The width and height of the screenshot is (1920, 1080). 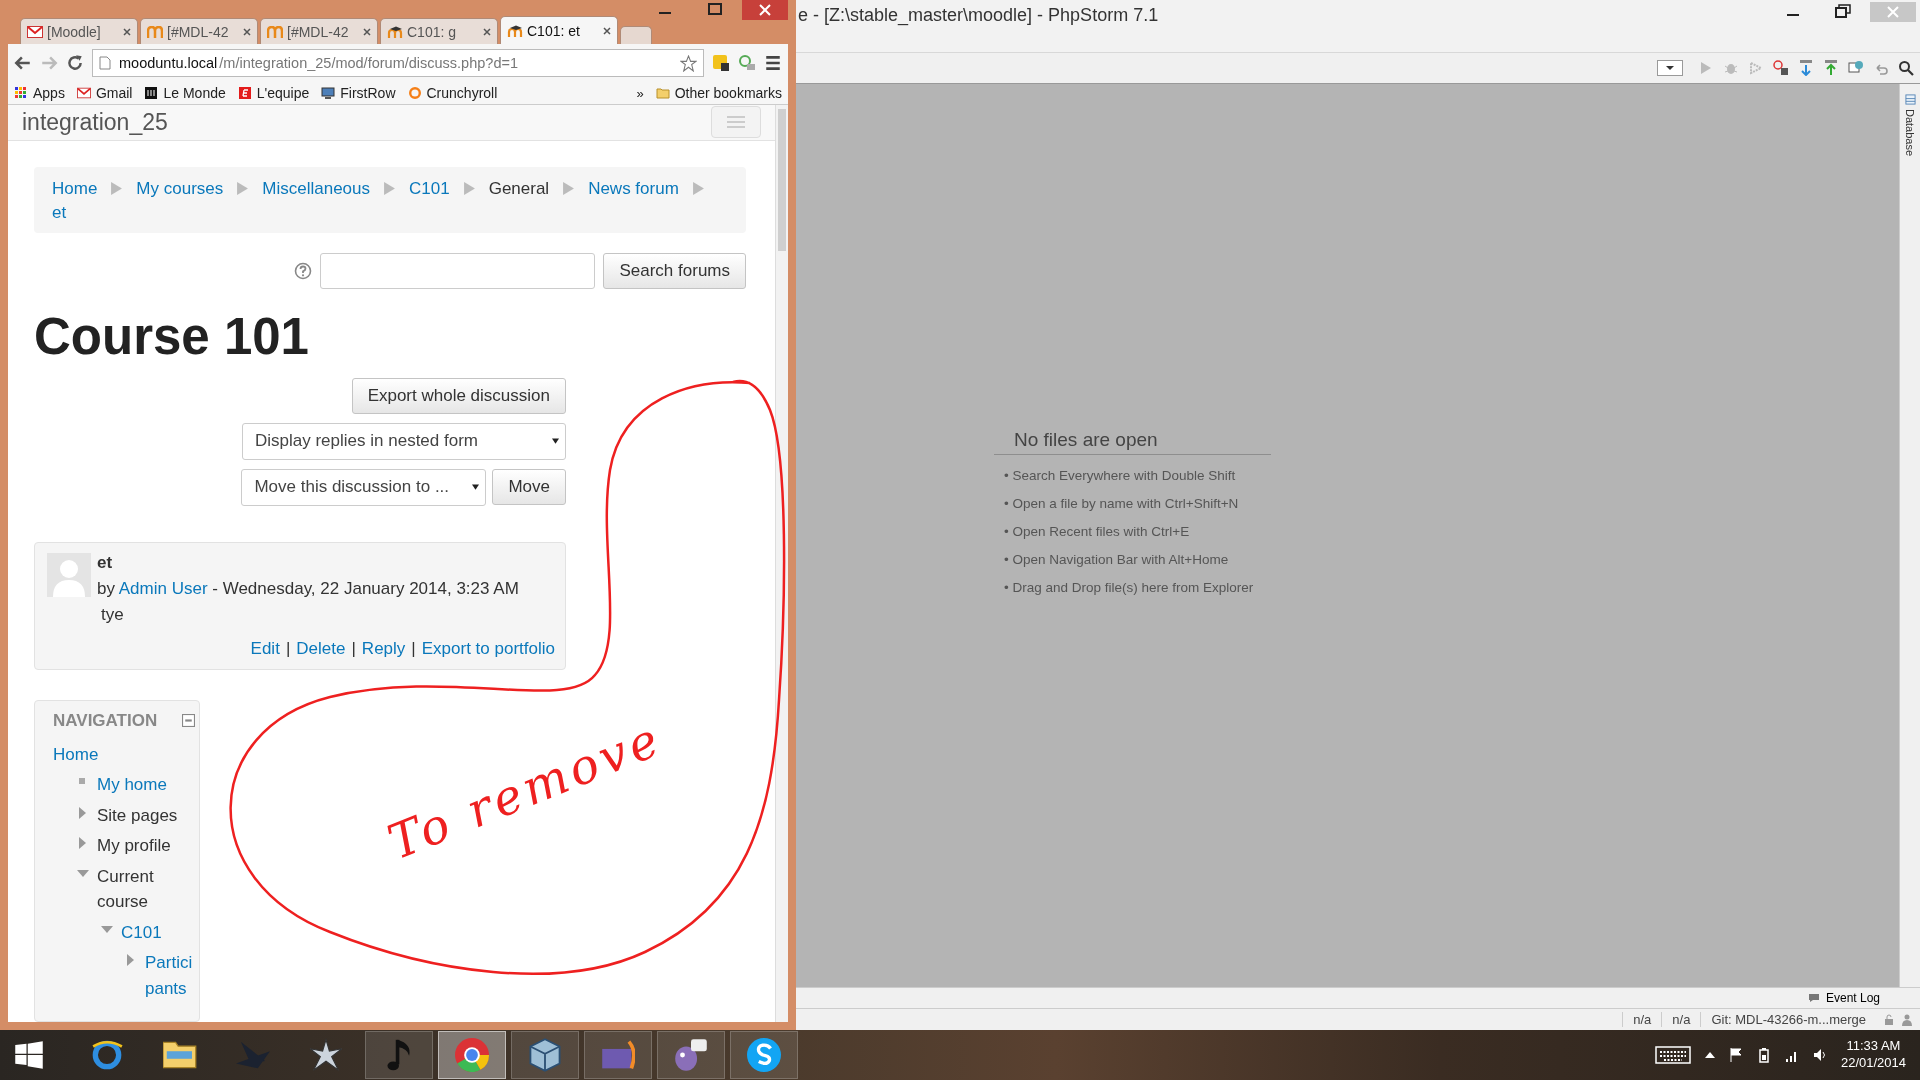 What do you see at coordinates (1856, 68) in the screenshot?
I see `history-icon` at bounding box center [1856, 68].